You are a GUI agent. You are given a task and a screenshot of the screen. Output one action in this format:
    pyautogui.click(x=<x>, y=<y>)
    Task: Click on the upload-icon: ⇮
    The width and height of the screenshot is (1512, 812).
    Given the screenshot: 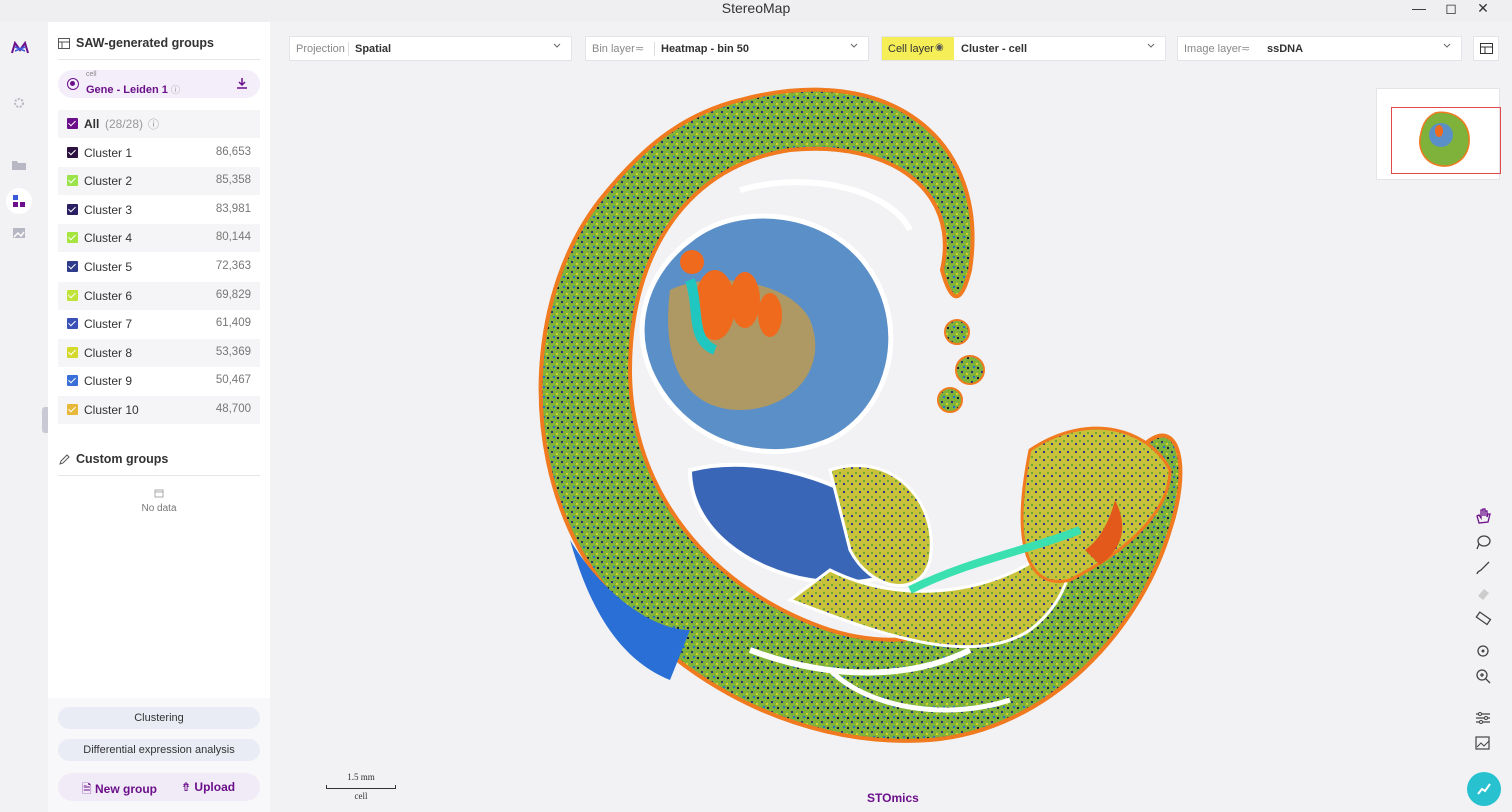 What is the action you would take?
    pyautogui.click(x=186, y=787)
    